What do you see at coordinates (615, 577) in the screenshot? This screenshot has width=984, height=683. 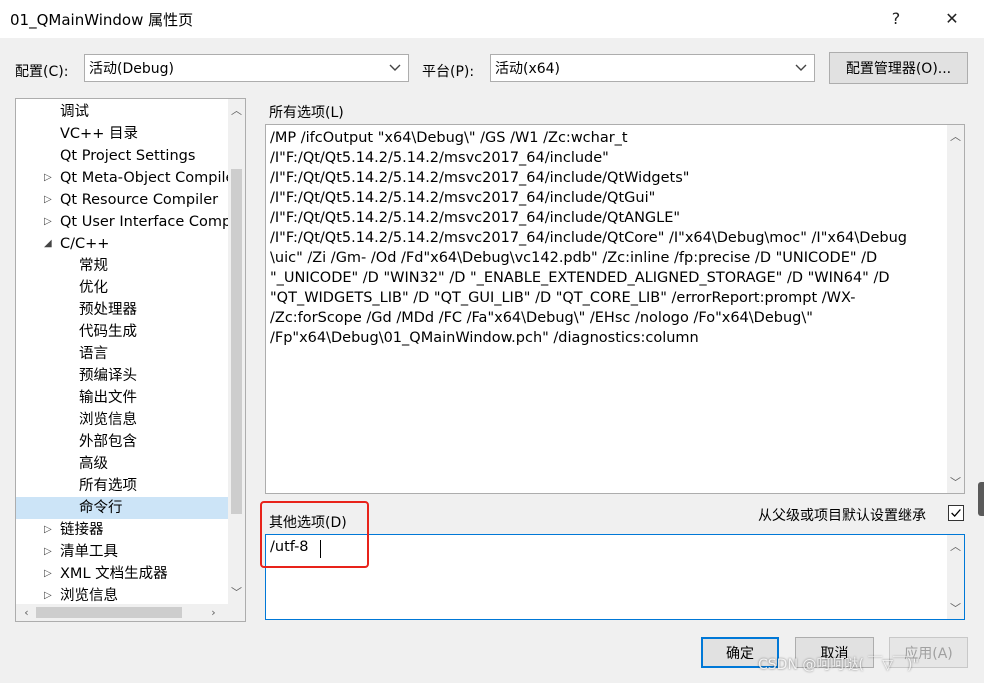 I see `other-options-input: /utf-8 ︿ ﹀` at bounding box center [615, 577].